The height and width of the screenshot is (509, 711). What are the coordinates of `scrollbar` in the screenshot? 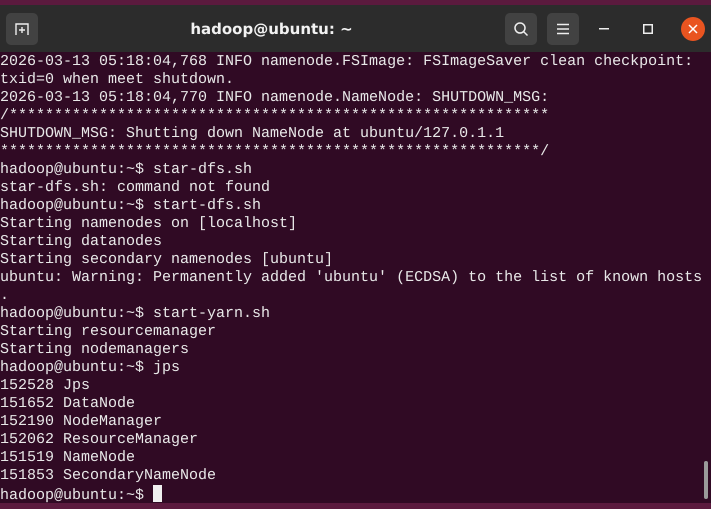 It's located at (706, 480).